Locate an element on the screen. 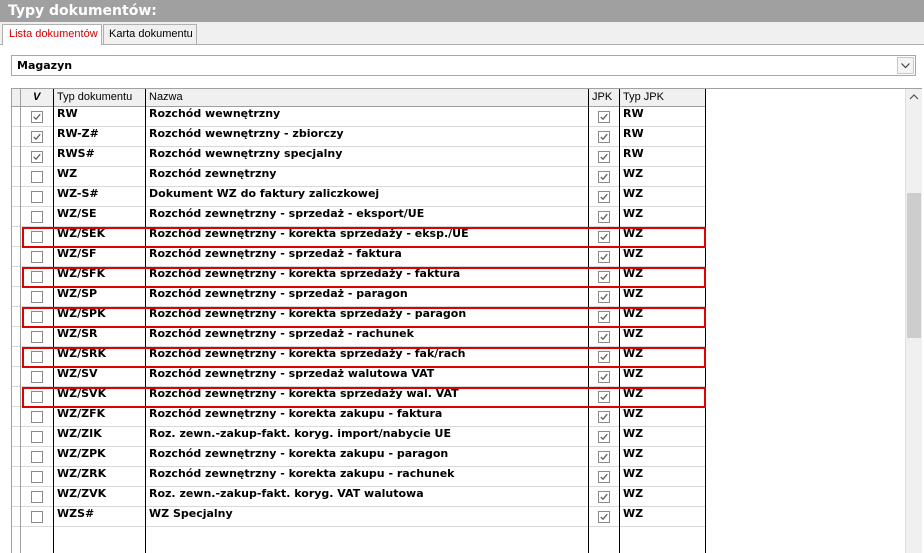 The width and height of the screenshot is (924, 553). grid-divider is located at coordinates (588, 321).